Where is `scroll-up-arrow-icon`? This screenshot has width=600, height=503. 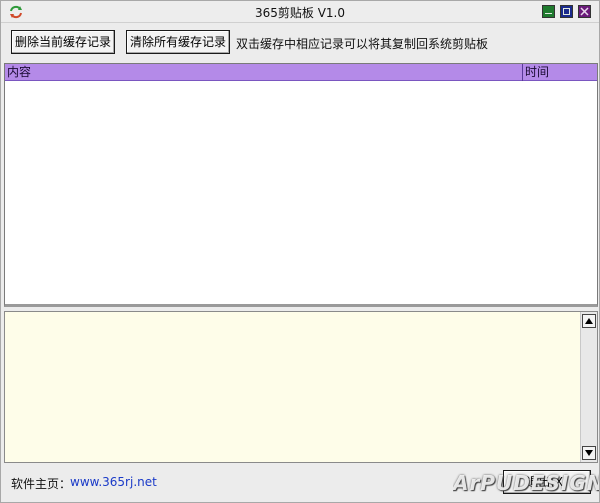
scroll-up-arrow-icon is located at coordinates (589, 321).